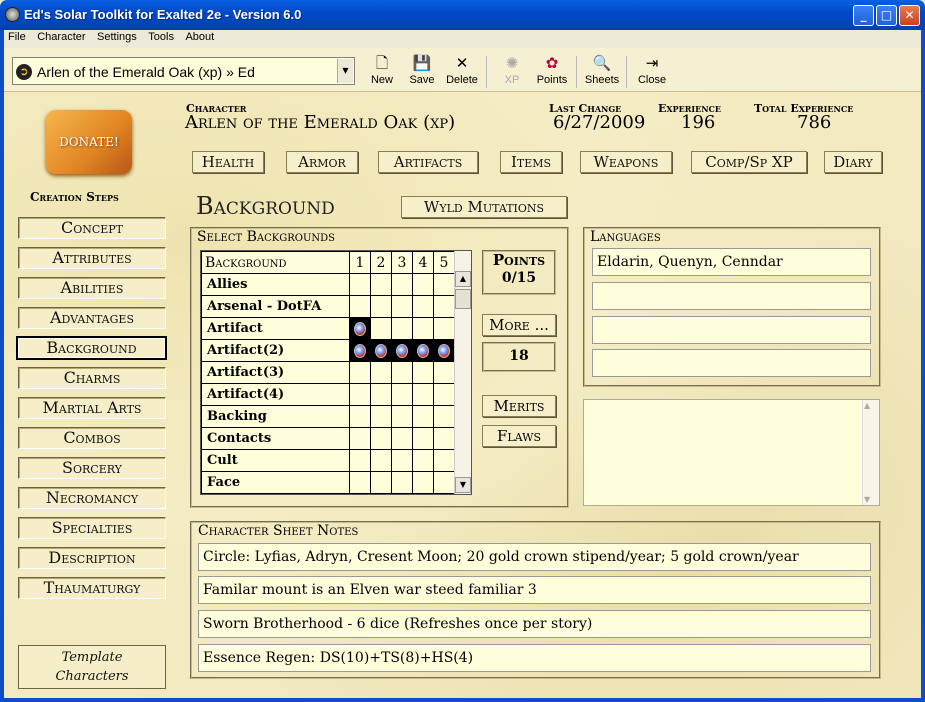 The width and height of the screenshot is (925, 702). What do you see at coordinates (92, 288) in the screenshot?
I see `step-abilities: Abilities` at bounding box center [92, 288].